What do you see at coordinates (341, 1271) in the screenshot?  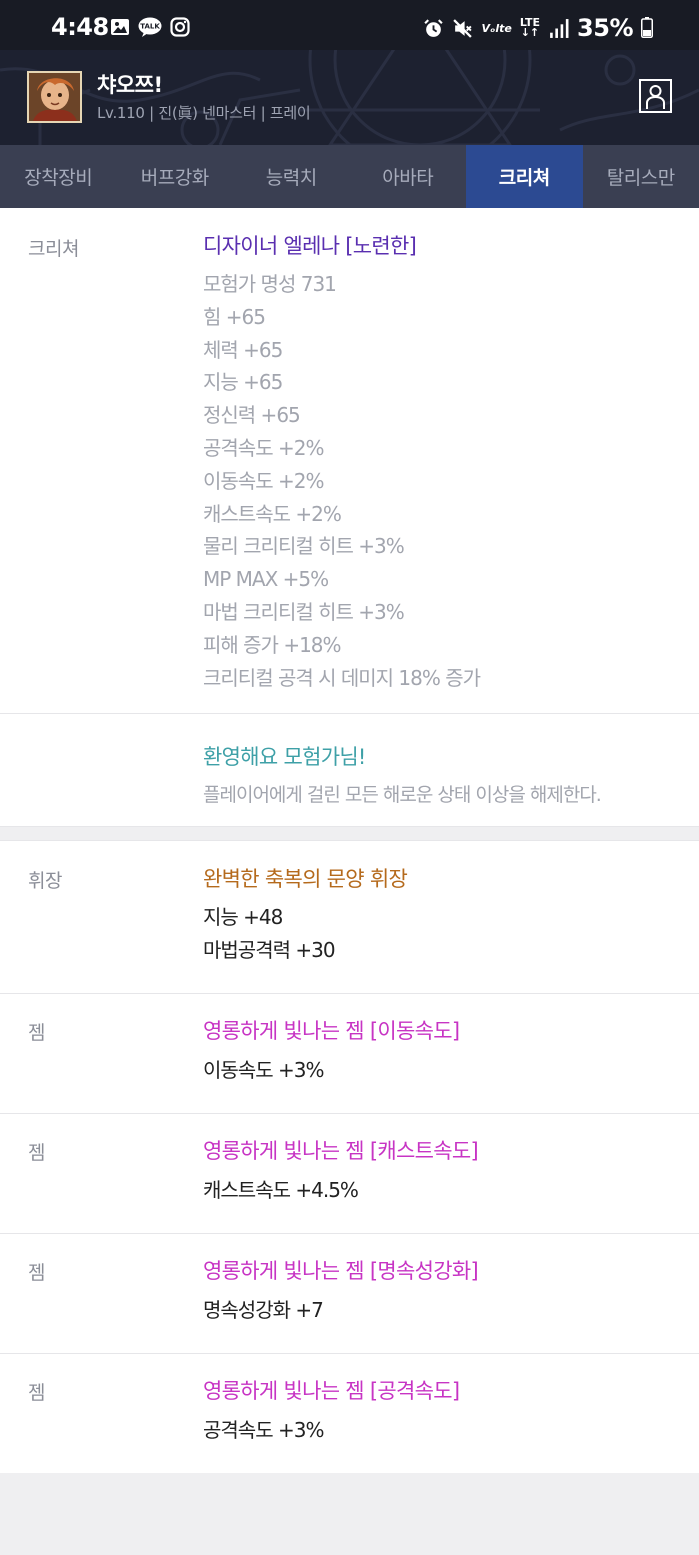 I see `gem-name: 영롱하게 빛나는 젬 [명속성강화]` at bounding box center [341, 1271].